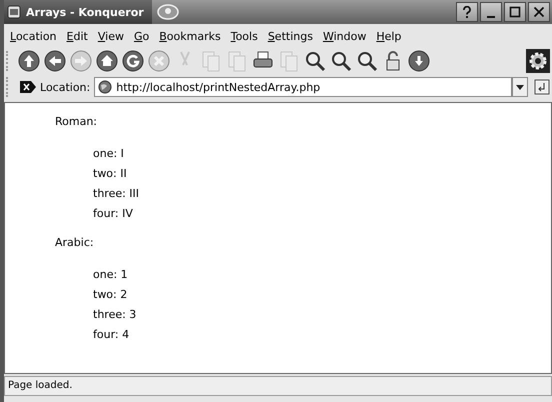  I want to click on download-icon, so click(419, 61).